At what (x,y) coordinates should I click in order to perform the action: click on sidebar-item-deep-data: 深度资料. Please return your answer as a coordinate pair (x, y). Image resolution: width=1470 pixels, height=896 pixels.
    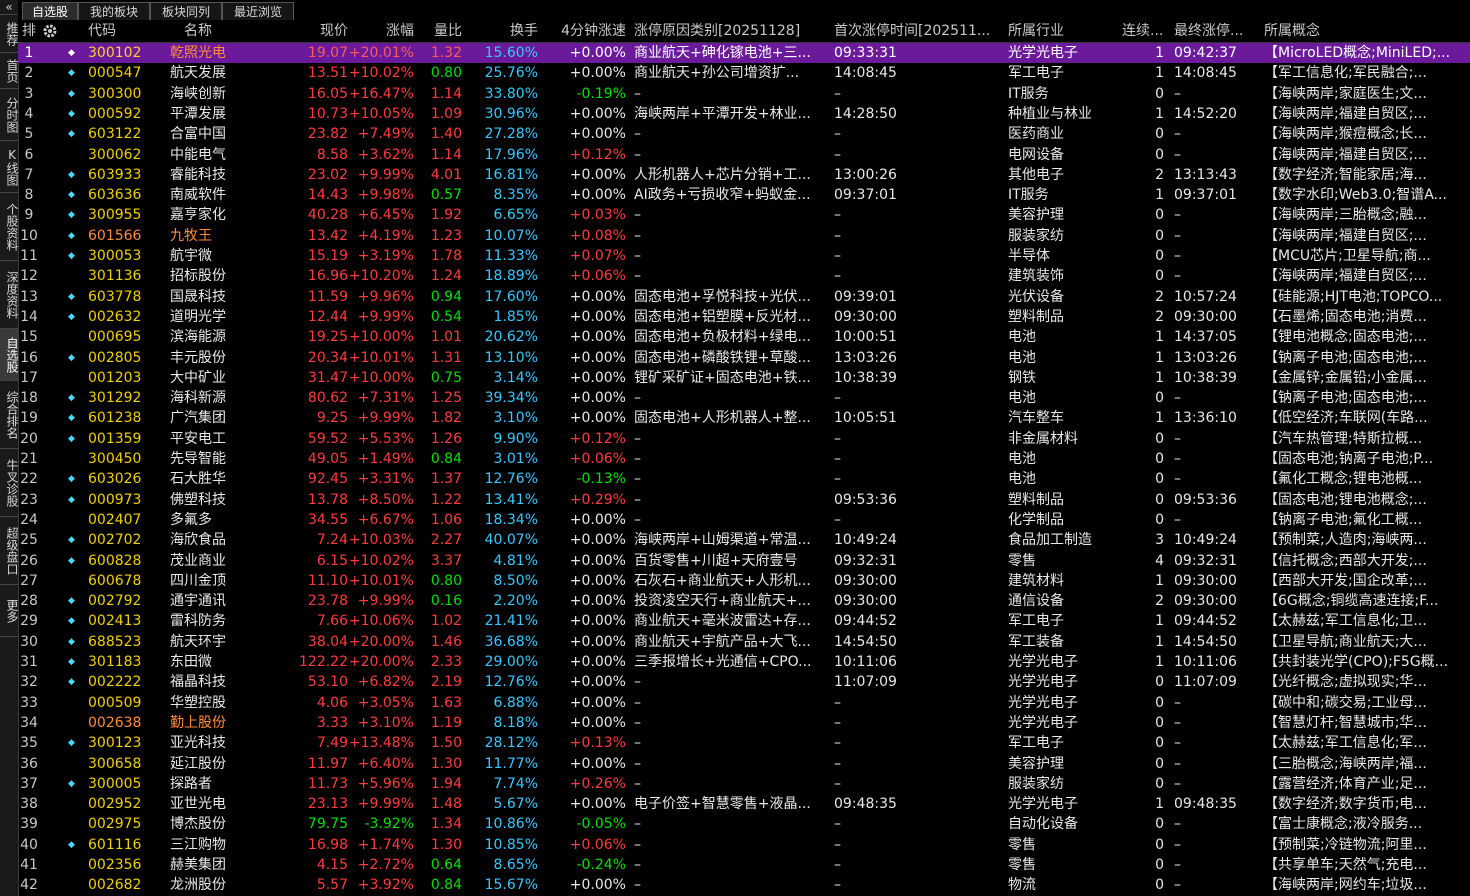
    Looking at the image, I should click on (9, 295).